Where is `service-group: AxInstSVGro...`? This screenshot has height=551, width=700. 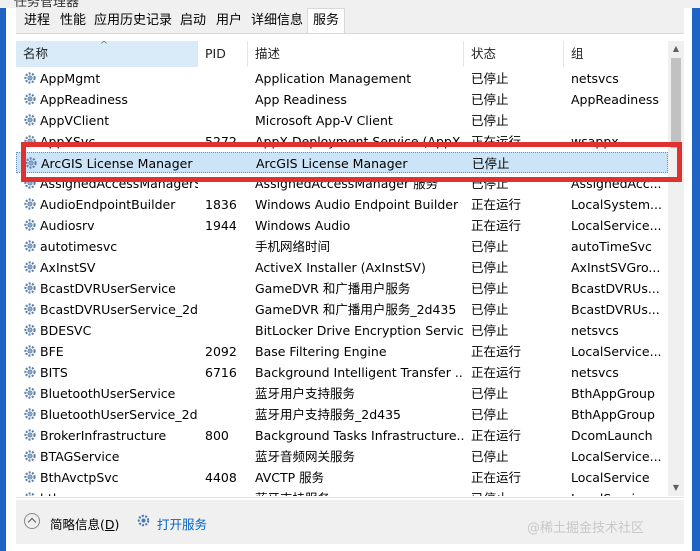 service-group: AxInstSVGro... is located at coordinates (616, 267).